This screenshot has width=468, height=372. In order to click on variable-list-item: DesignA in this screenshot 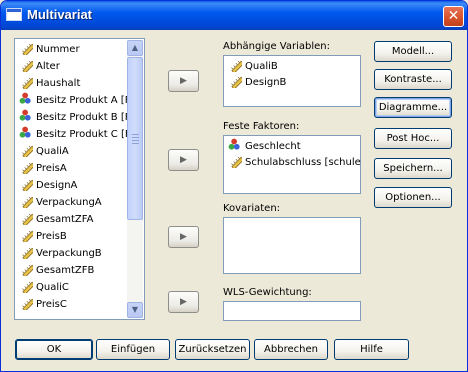, I will do `click(48, 185)`.